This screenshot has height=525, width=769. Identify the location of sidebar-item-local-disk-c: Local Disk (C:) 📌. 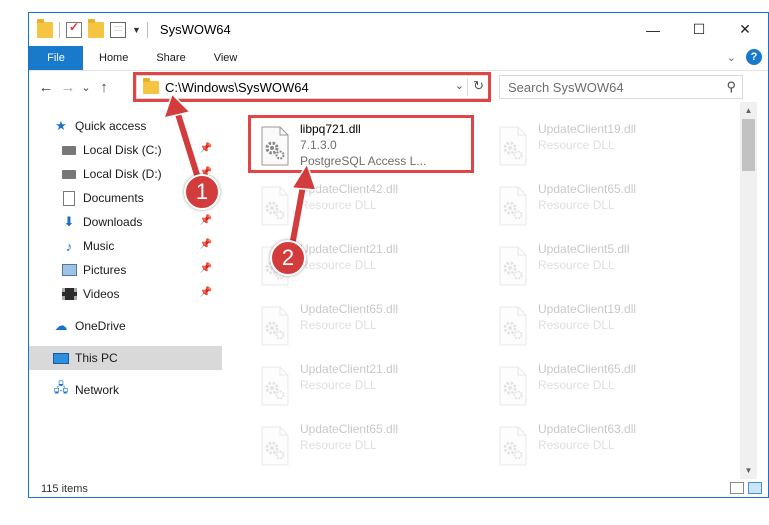
(125, 150).